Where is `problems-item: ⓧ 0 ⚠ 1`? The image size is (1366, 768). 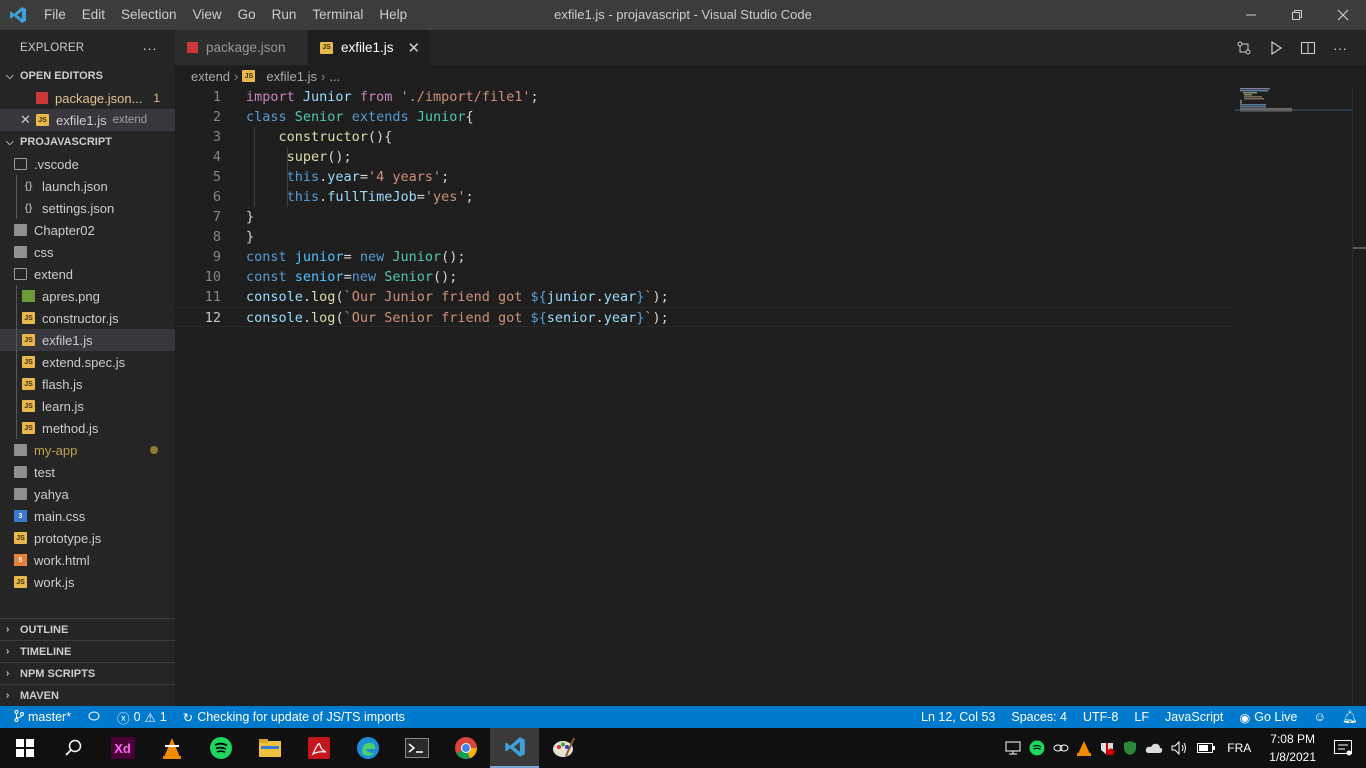 problems-item: ⓧ 0 ⚠ 1 is located at coordinates (142, 717).